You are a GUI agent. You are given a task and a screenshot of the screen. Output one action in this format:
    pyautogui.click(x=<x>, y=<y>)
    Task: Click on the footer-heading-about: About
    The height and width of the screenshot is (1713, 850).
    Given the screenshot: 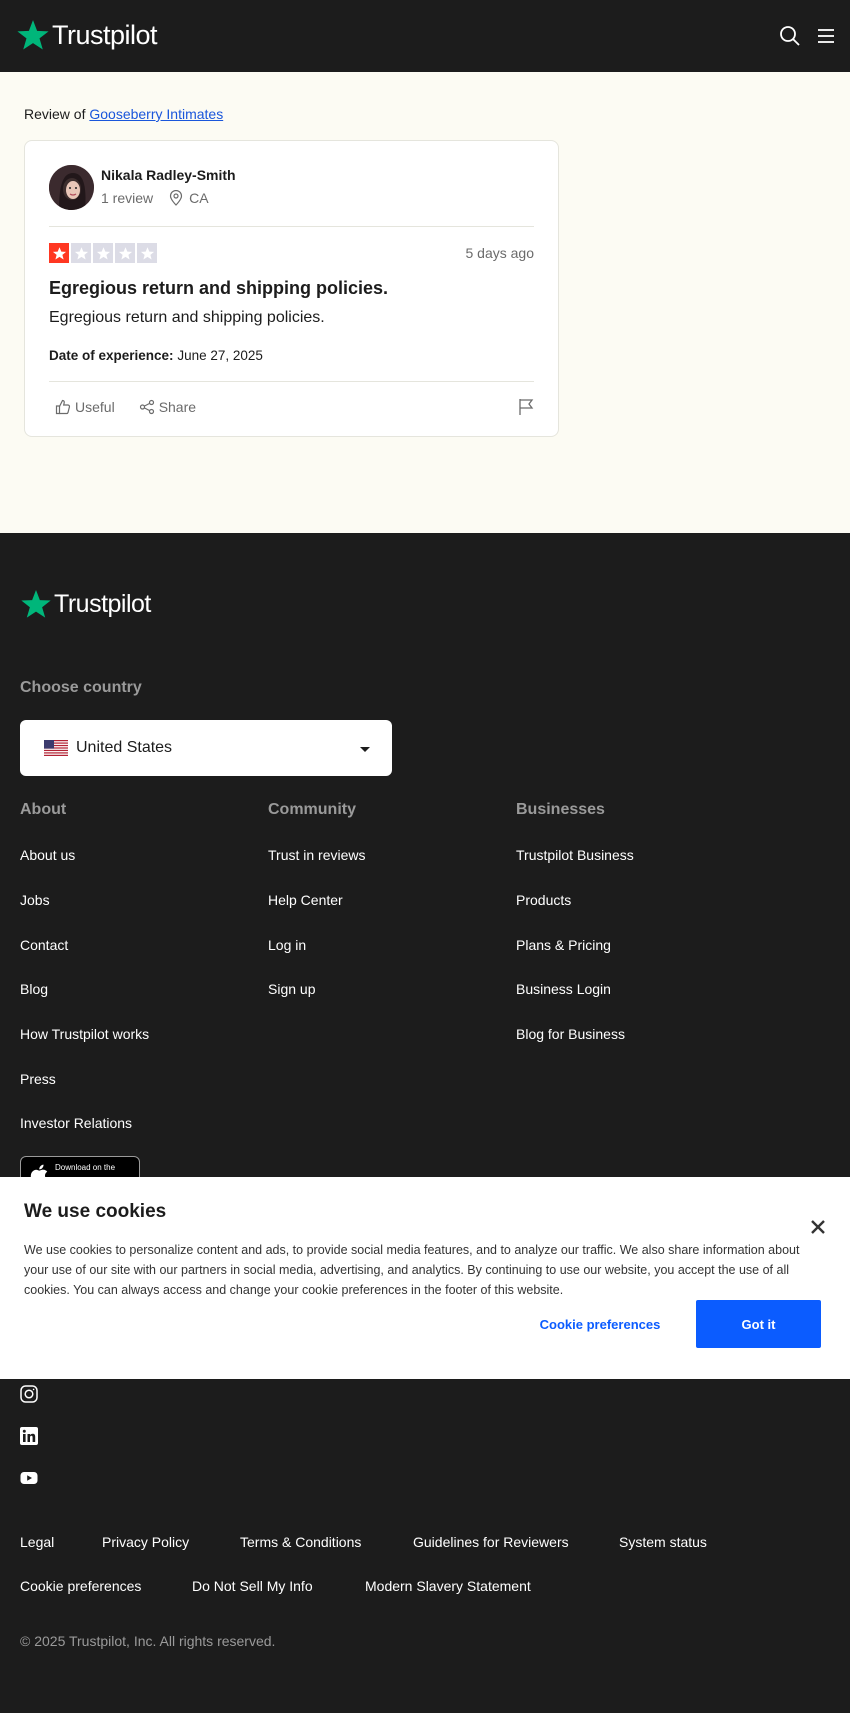 What is the action you would take?
    pyautogui.click(x=43, y=809)
    